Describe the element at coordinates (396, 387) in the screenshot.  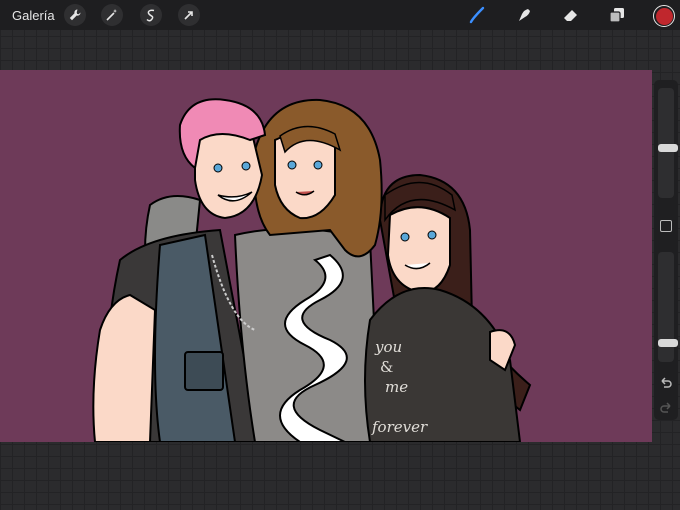
I see `shirt-text-line-3: me` at that location.